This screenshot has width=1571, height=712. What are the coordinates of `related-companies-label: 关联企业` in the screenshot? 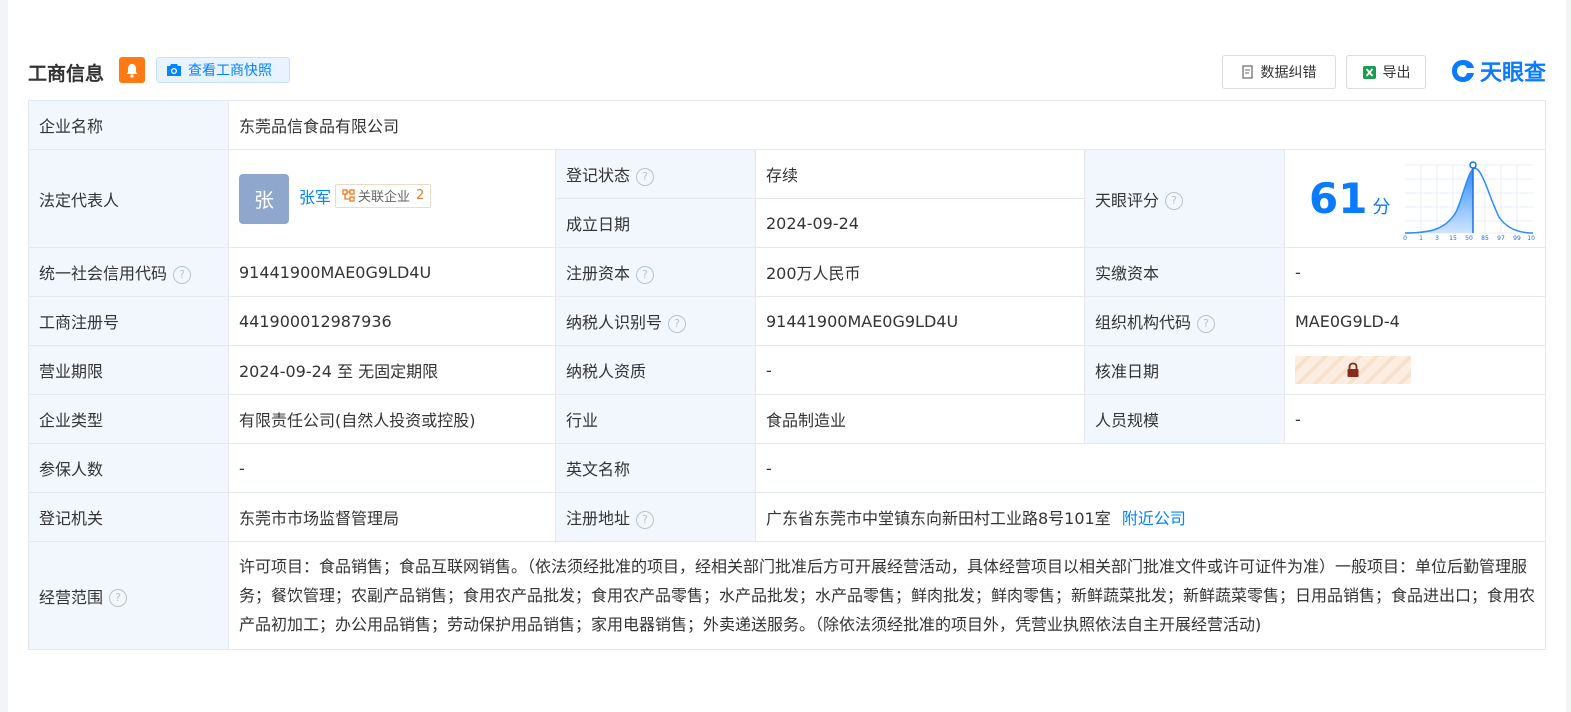 It's located at (384, 197).